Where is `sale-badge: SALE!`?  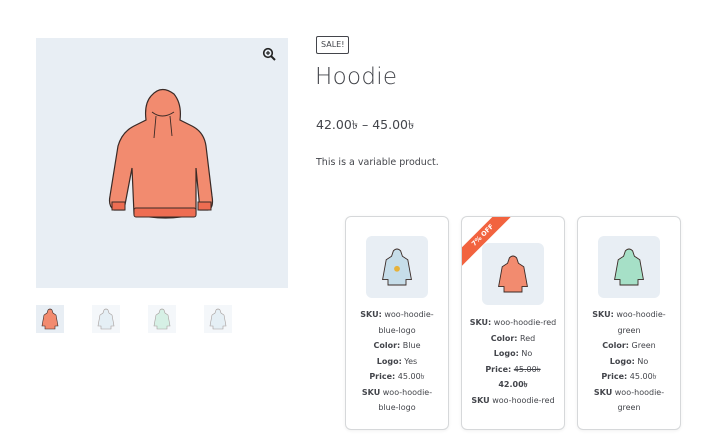
sale-badge: SALE! is located at coordinates (333, 45).